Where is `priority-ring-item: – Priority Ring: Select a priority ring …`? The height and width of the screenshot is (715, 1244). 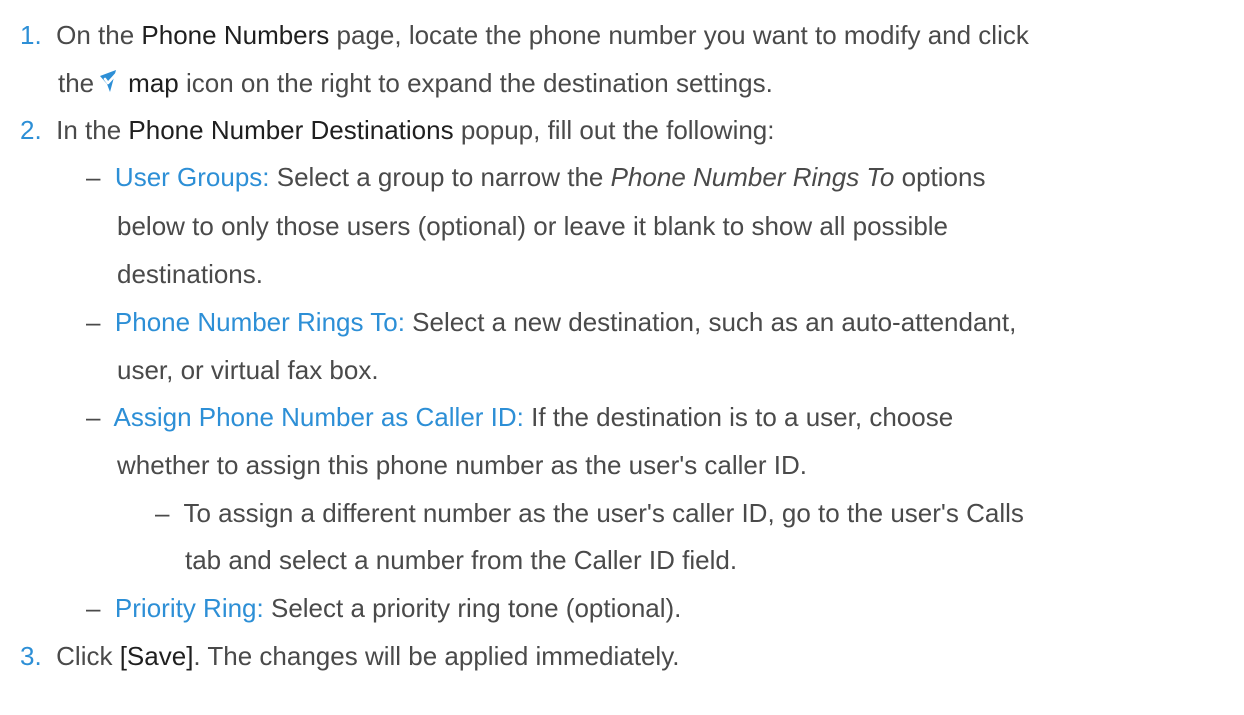
priority-ring-item: – Priority Ring: Select a priority ring … is located at coordinates (384, 608).